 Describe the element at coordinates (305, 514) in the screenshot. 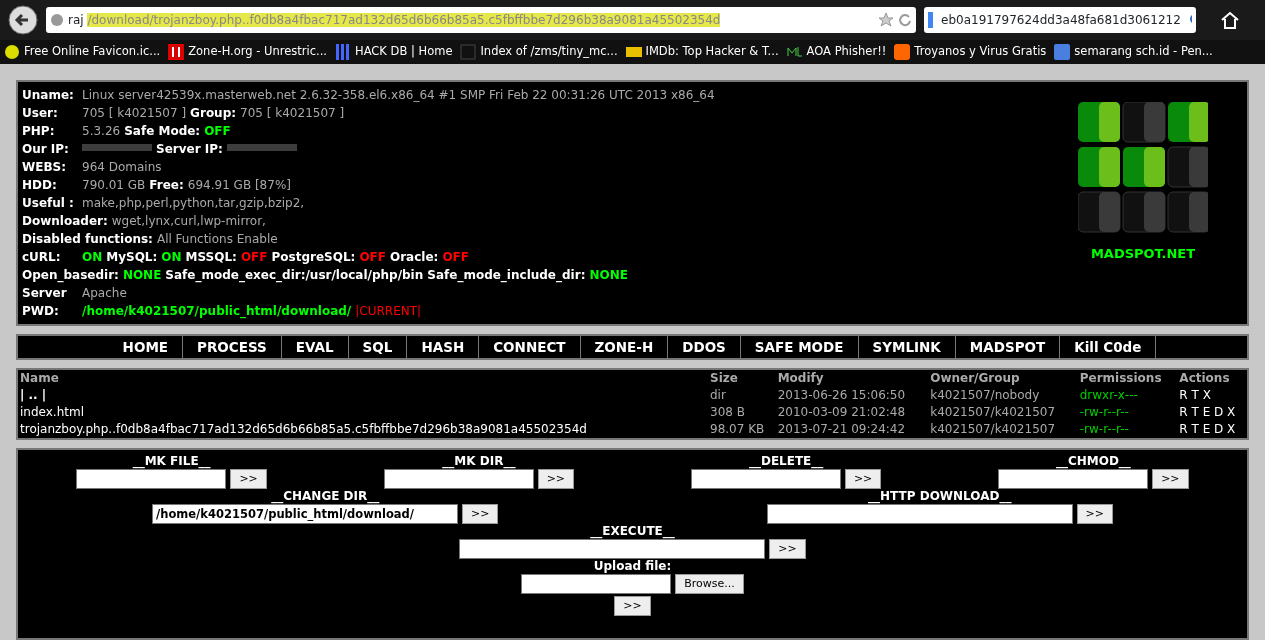

I see `text-field: /home/k4021507/public_html/download/` at that location.